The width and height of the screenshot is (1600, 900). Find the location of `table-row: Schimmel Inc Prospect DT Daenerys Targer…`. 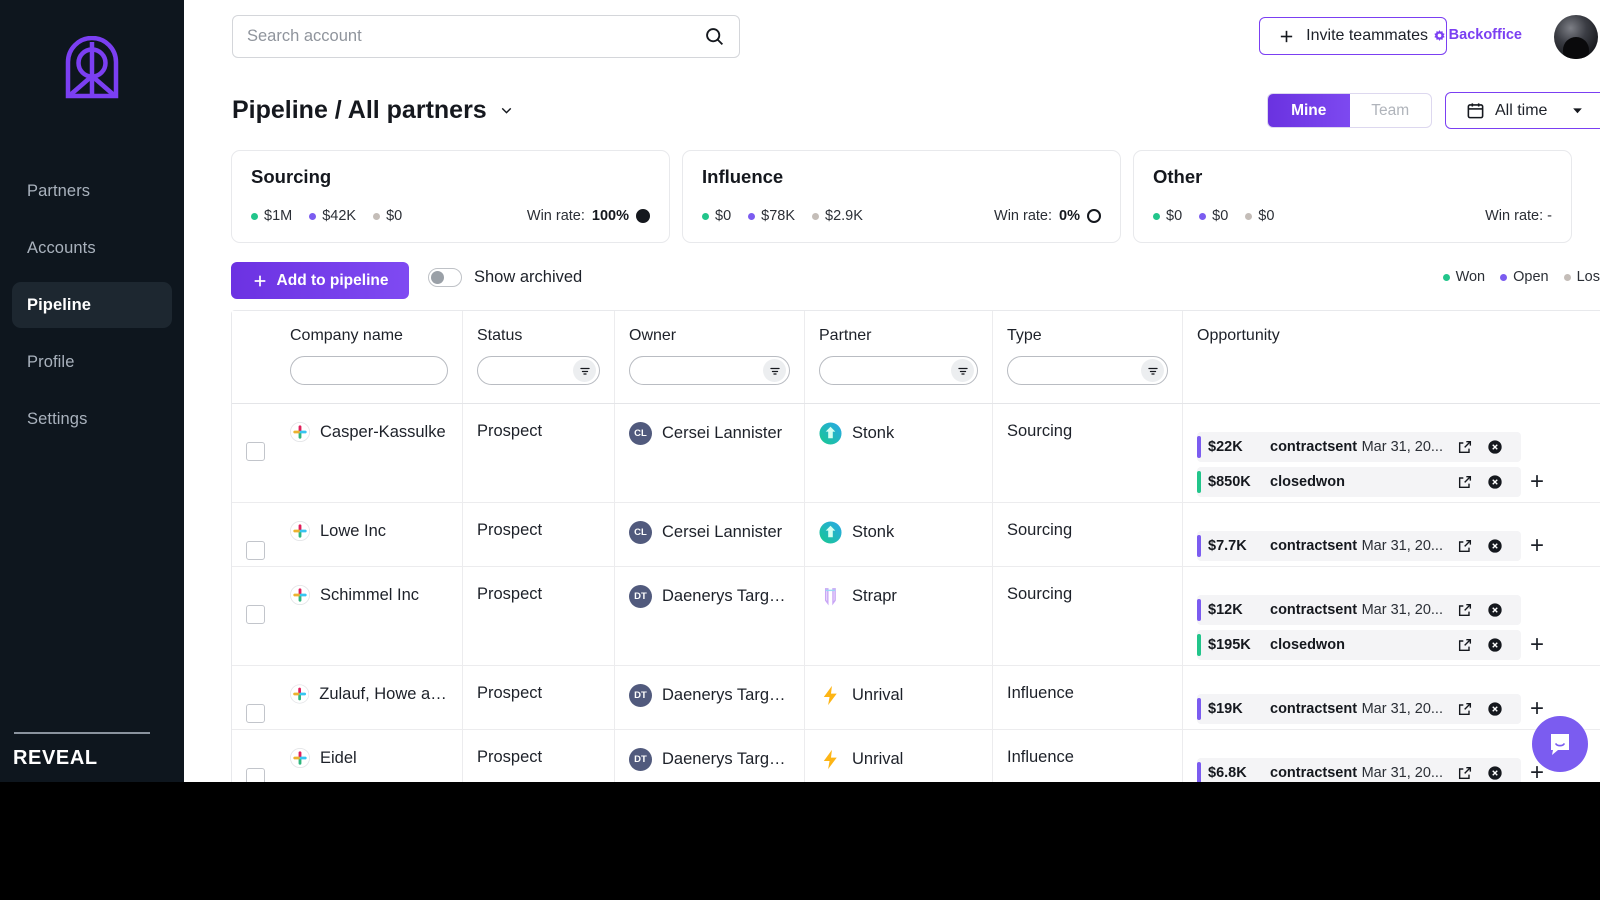

table-row: Schimmel Inc Prospect DT Daenerys Targer… is located at coordinates (916, 616).